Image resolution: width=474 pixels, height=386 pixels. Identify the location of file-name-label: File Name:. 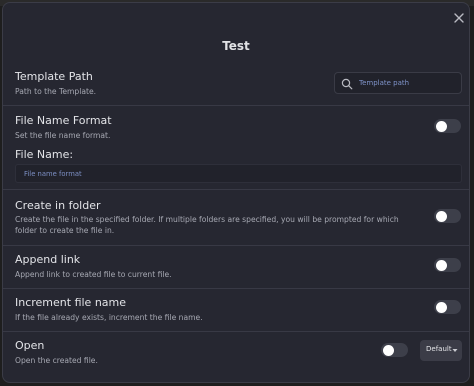
(44, 154).